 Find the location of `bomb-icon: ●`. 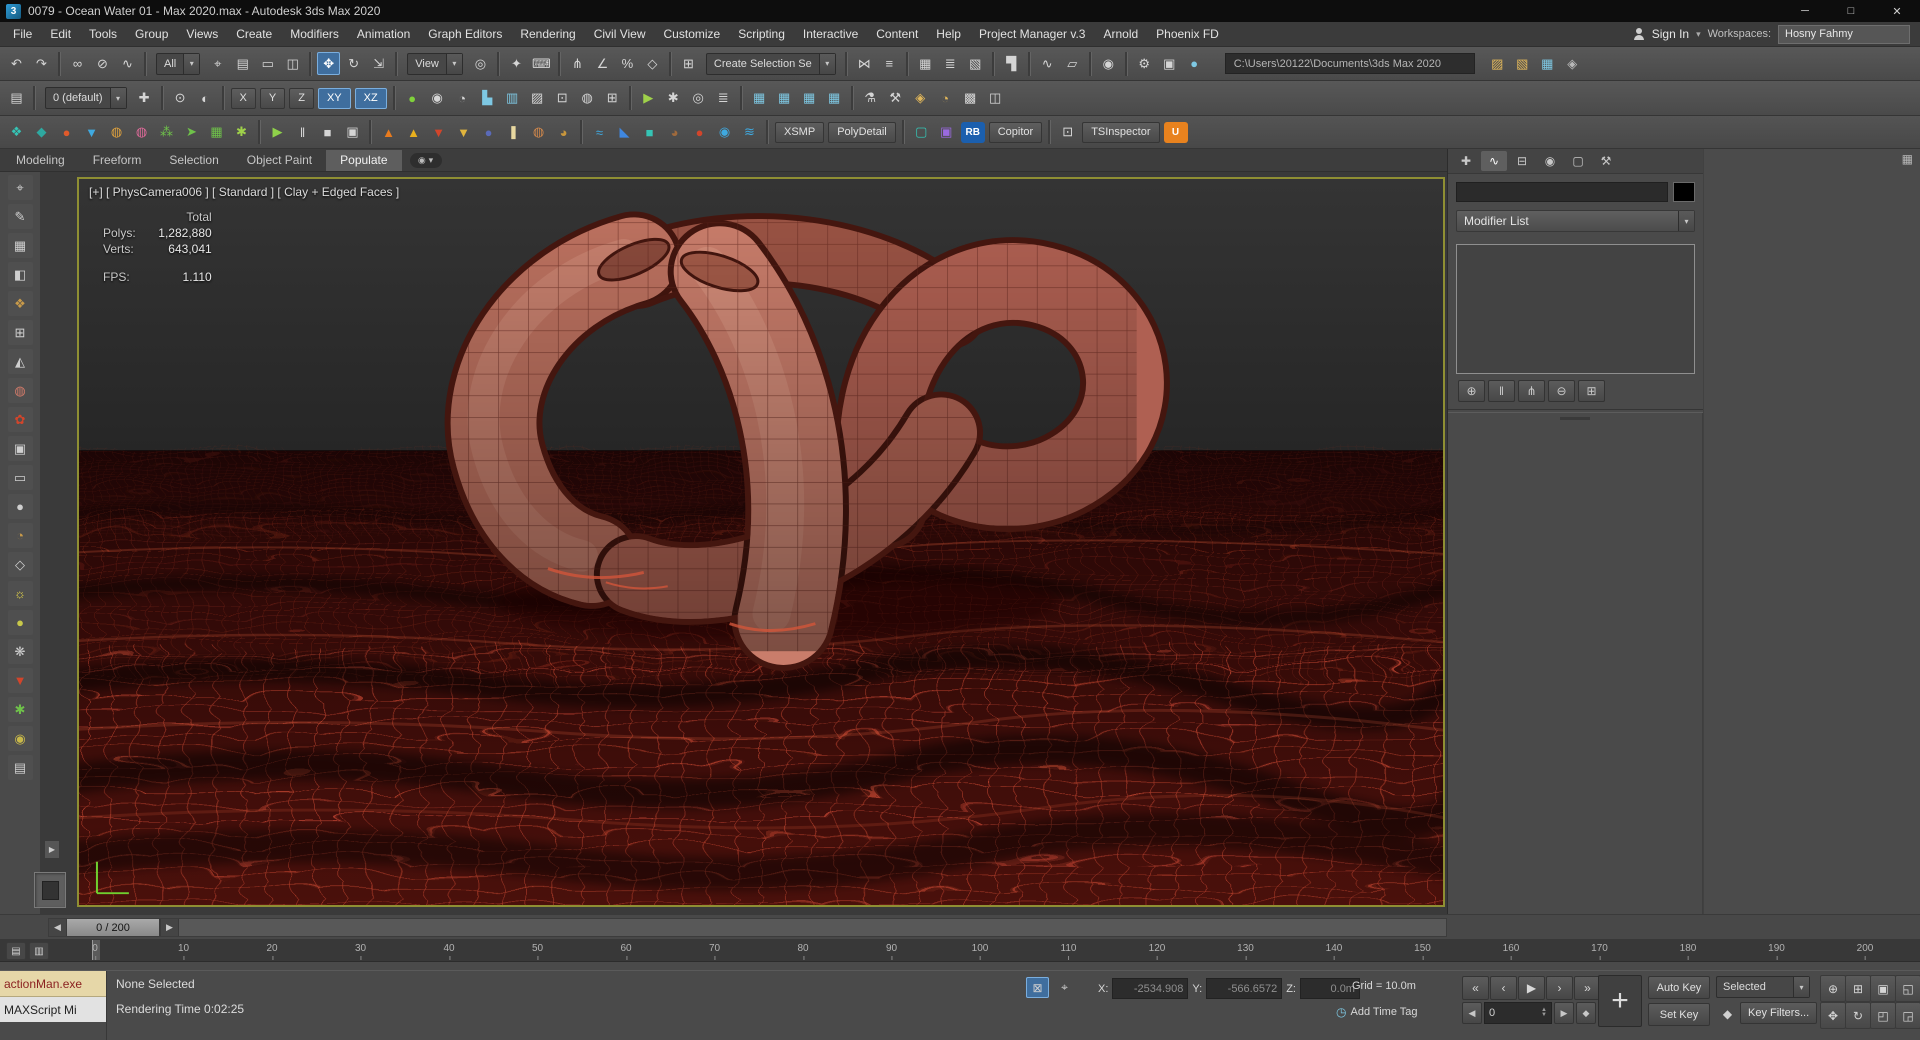

bomb-icon: ● is located at coordinates (488, 132).